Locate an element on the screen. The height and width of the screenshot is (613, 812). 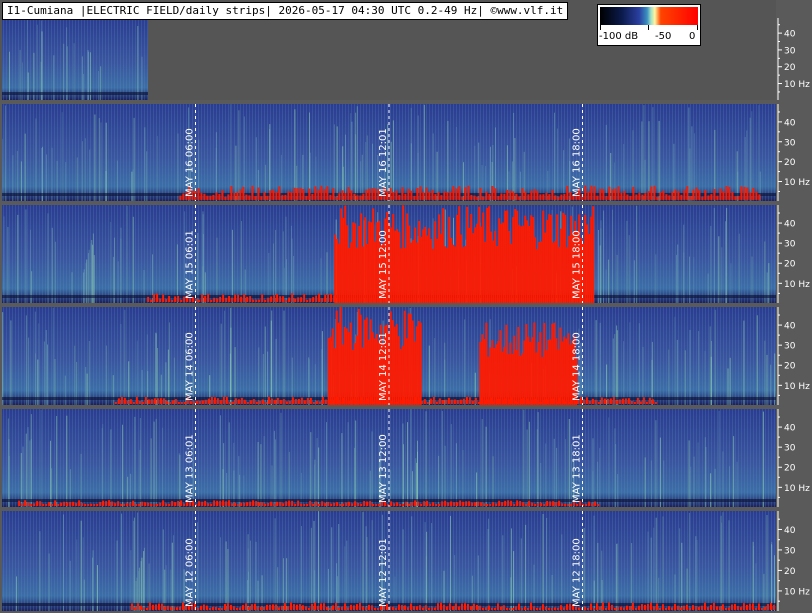
freq-tick-label: 20 is located at coordinates (790, 265).